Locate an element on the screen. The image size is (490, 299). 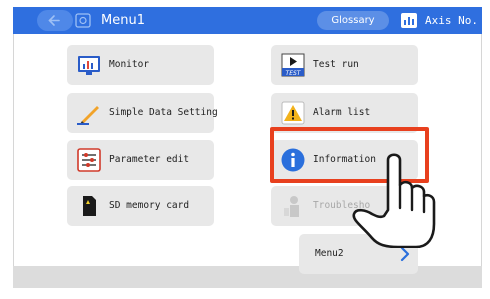
hand-pointer-icon is located at coordinates (388, 200).